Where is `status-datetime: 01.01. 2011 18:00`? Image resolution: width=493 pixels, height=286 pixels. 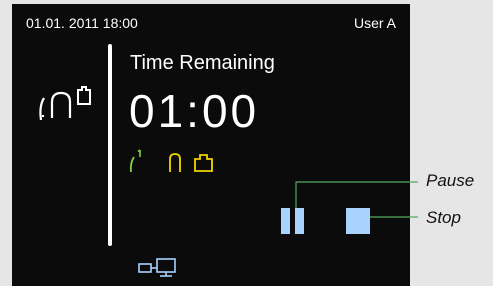
status-datetime: 01.01. 2011 18:00 is located at coordinates (82, 23).